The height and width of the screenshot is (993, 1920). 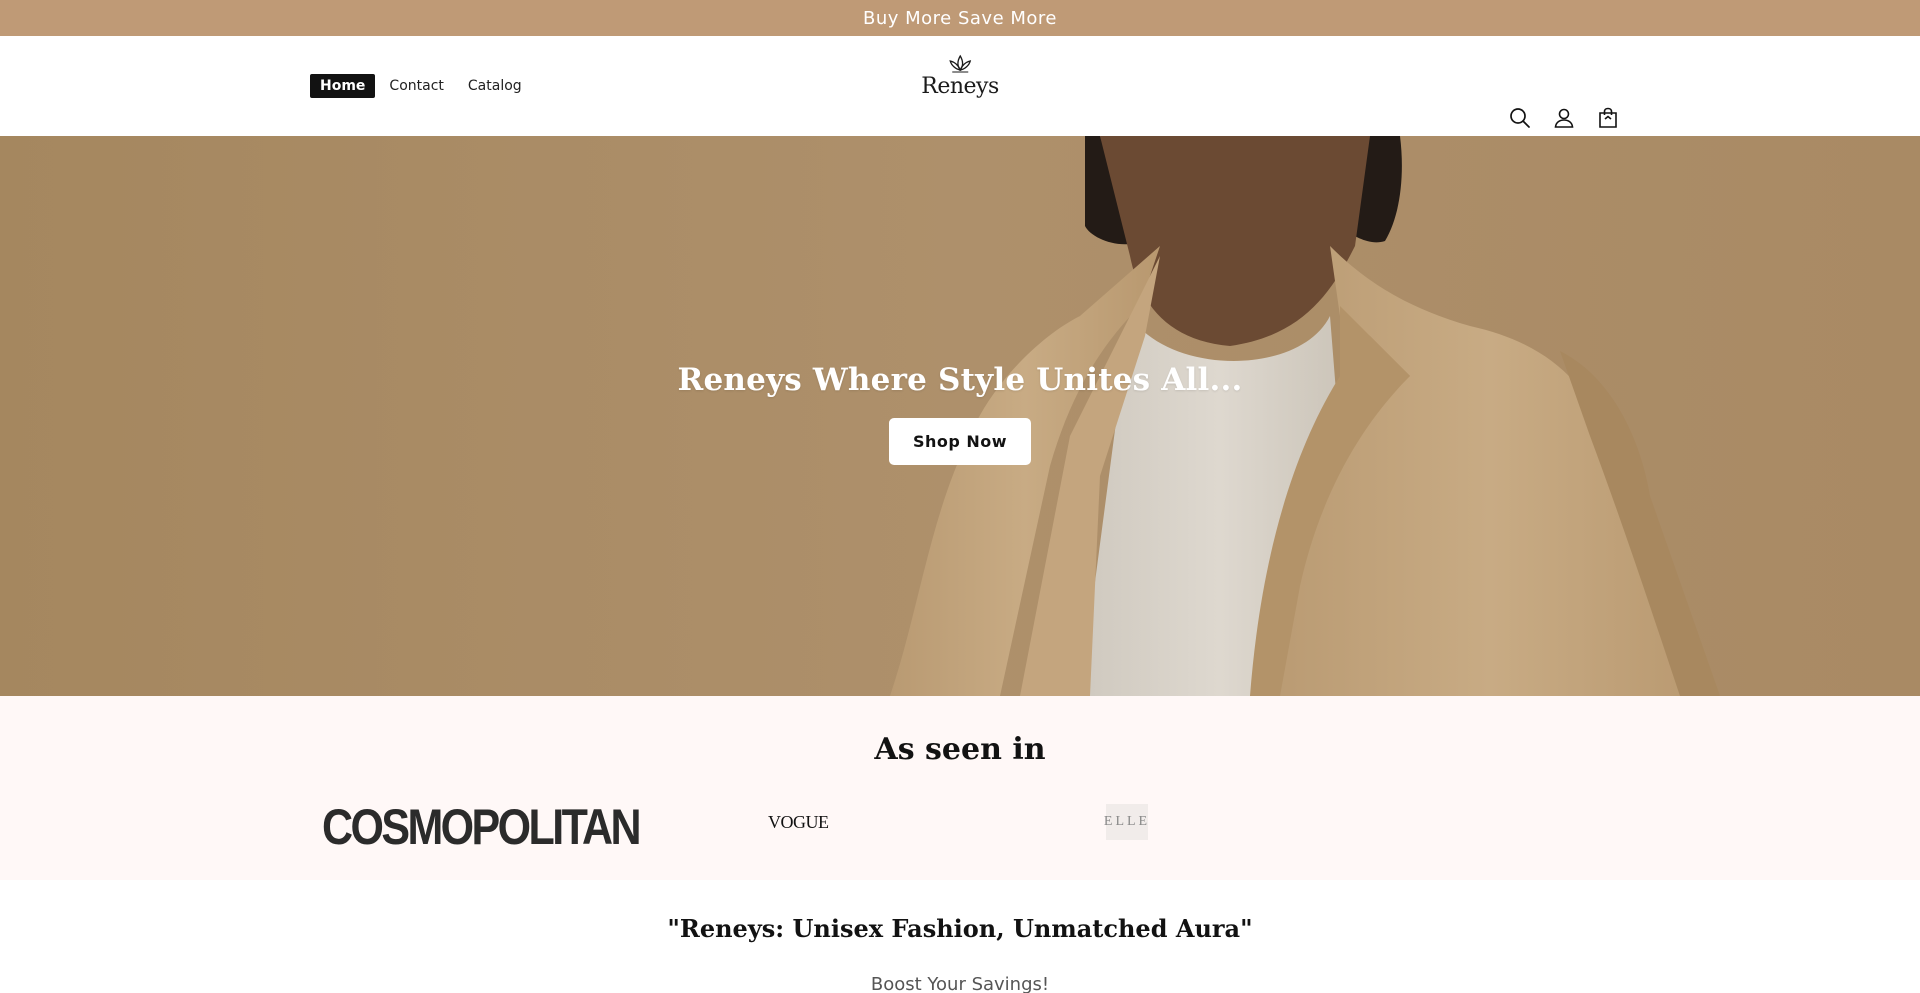 I want to click on announcement-text: Buy More Save More, so click(x=959, y=18).